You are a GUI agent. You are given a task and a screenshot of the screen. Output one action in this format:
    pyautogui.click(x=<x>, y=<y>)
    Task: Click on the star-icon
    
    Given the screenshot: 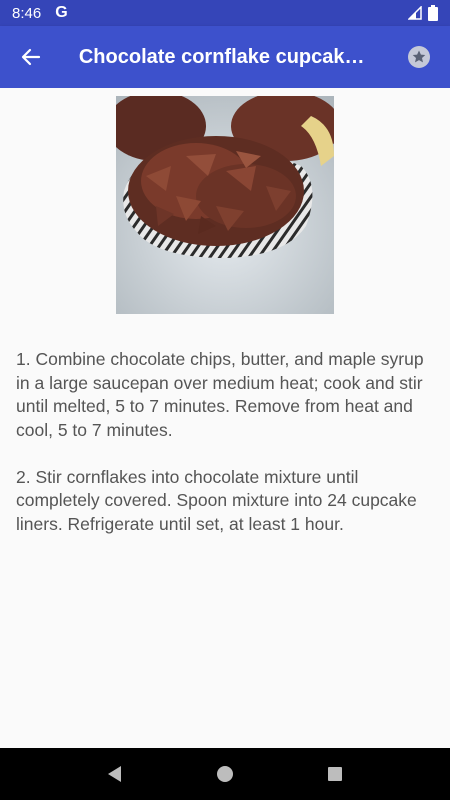 What is the action you would take?
    pyautogui.click(x=419, y=57)
    